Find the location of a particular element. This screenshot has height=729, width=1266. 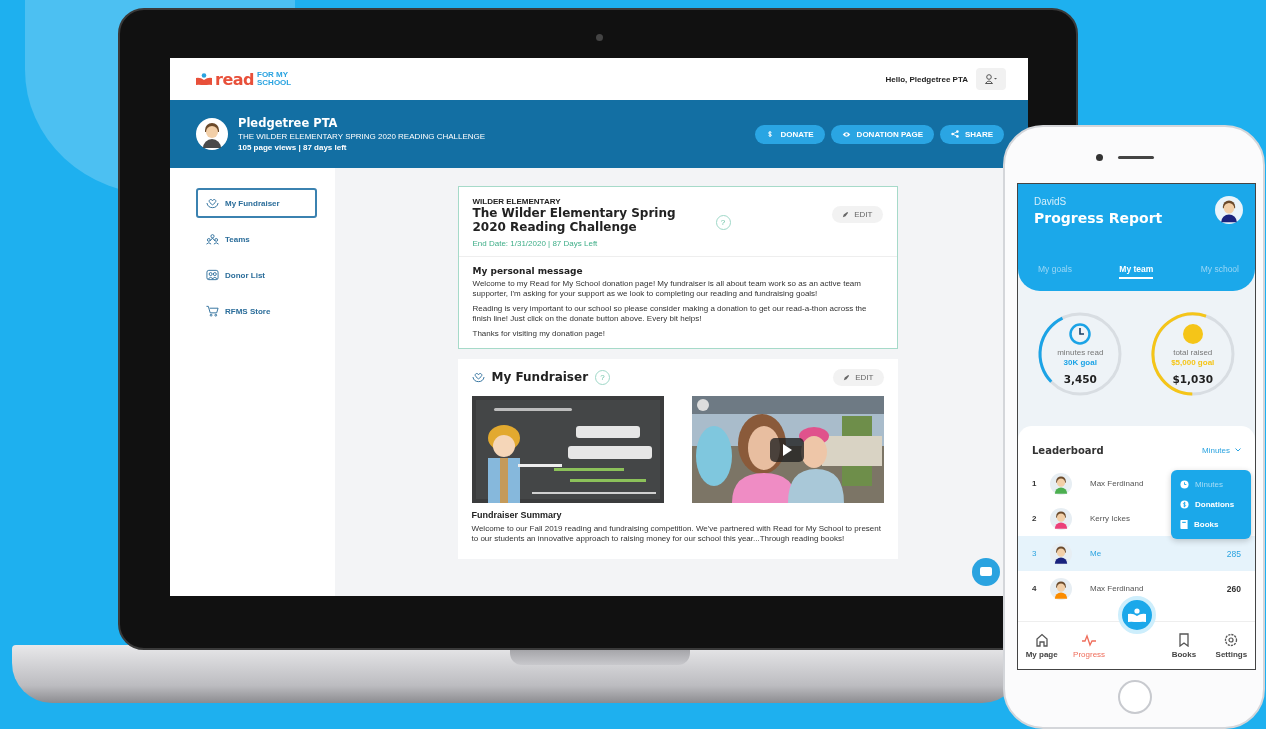

donate-button: DONATE is located at coordinates (790, 134).